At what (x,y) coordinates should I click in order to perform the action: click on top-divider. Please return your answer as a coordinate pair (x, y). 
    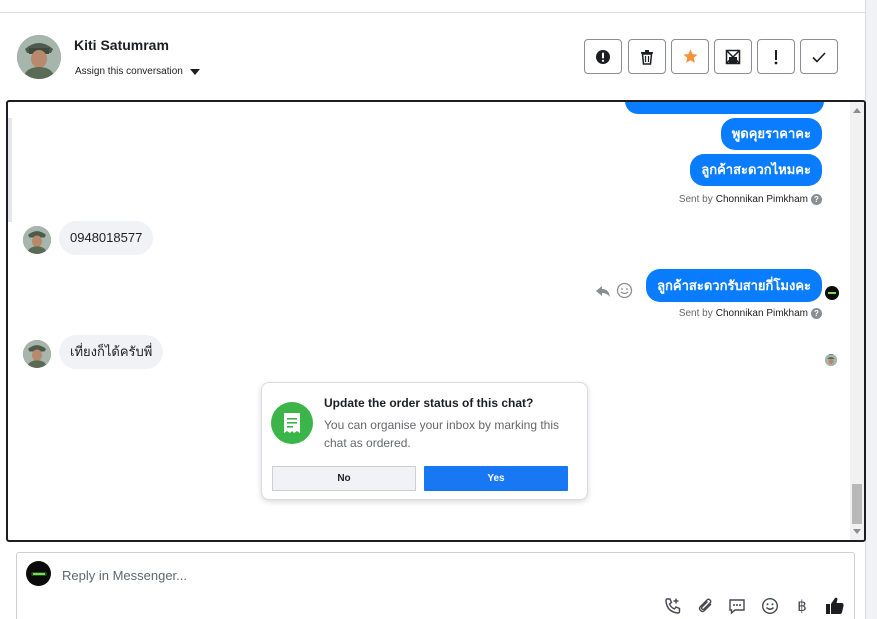
    Looking at the image, I should click on (432, 12).